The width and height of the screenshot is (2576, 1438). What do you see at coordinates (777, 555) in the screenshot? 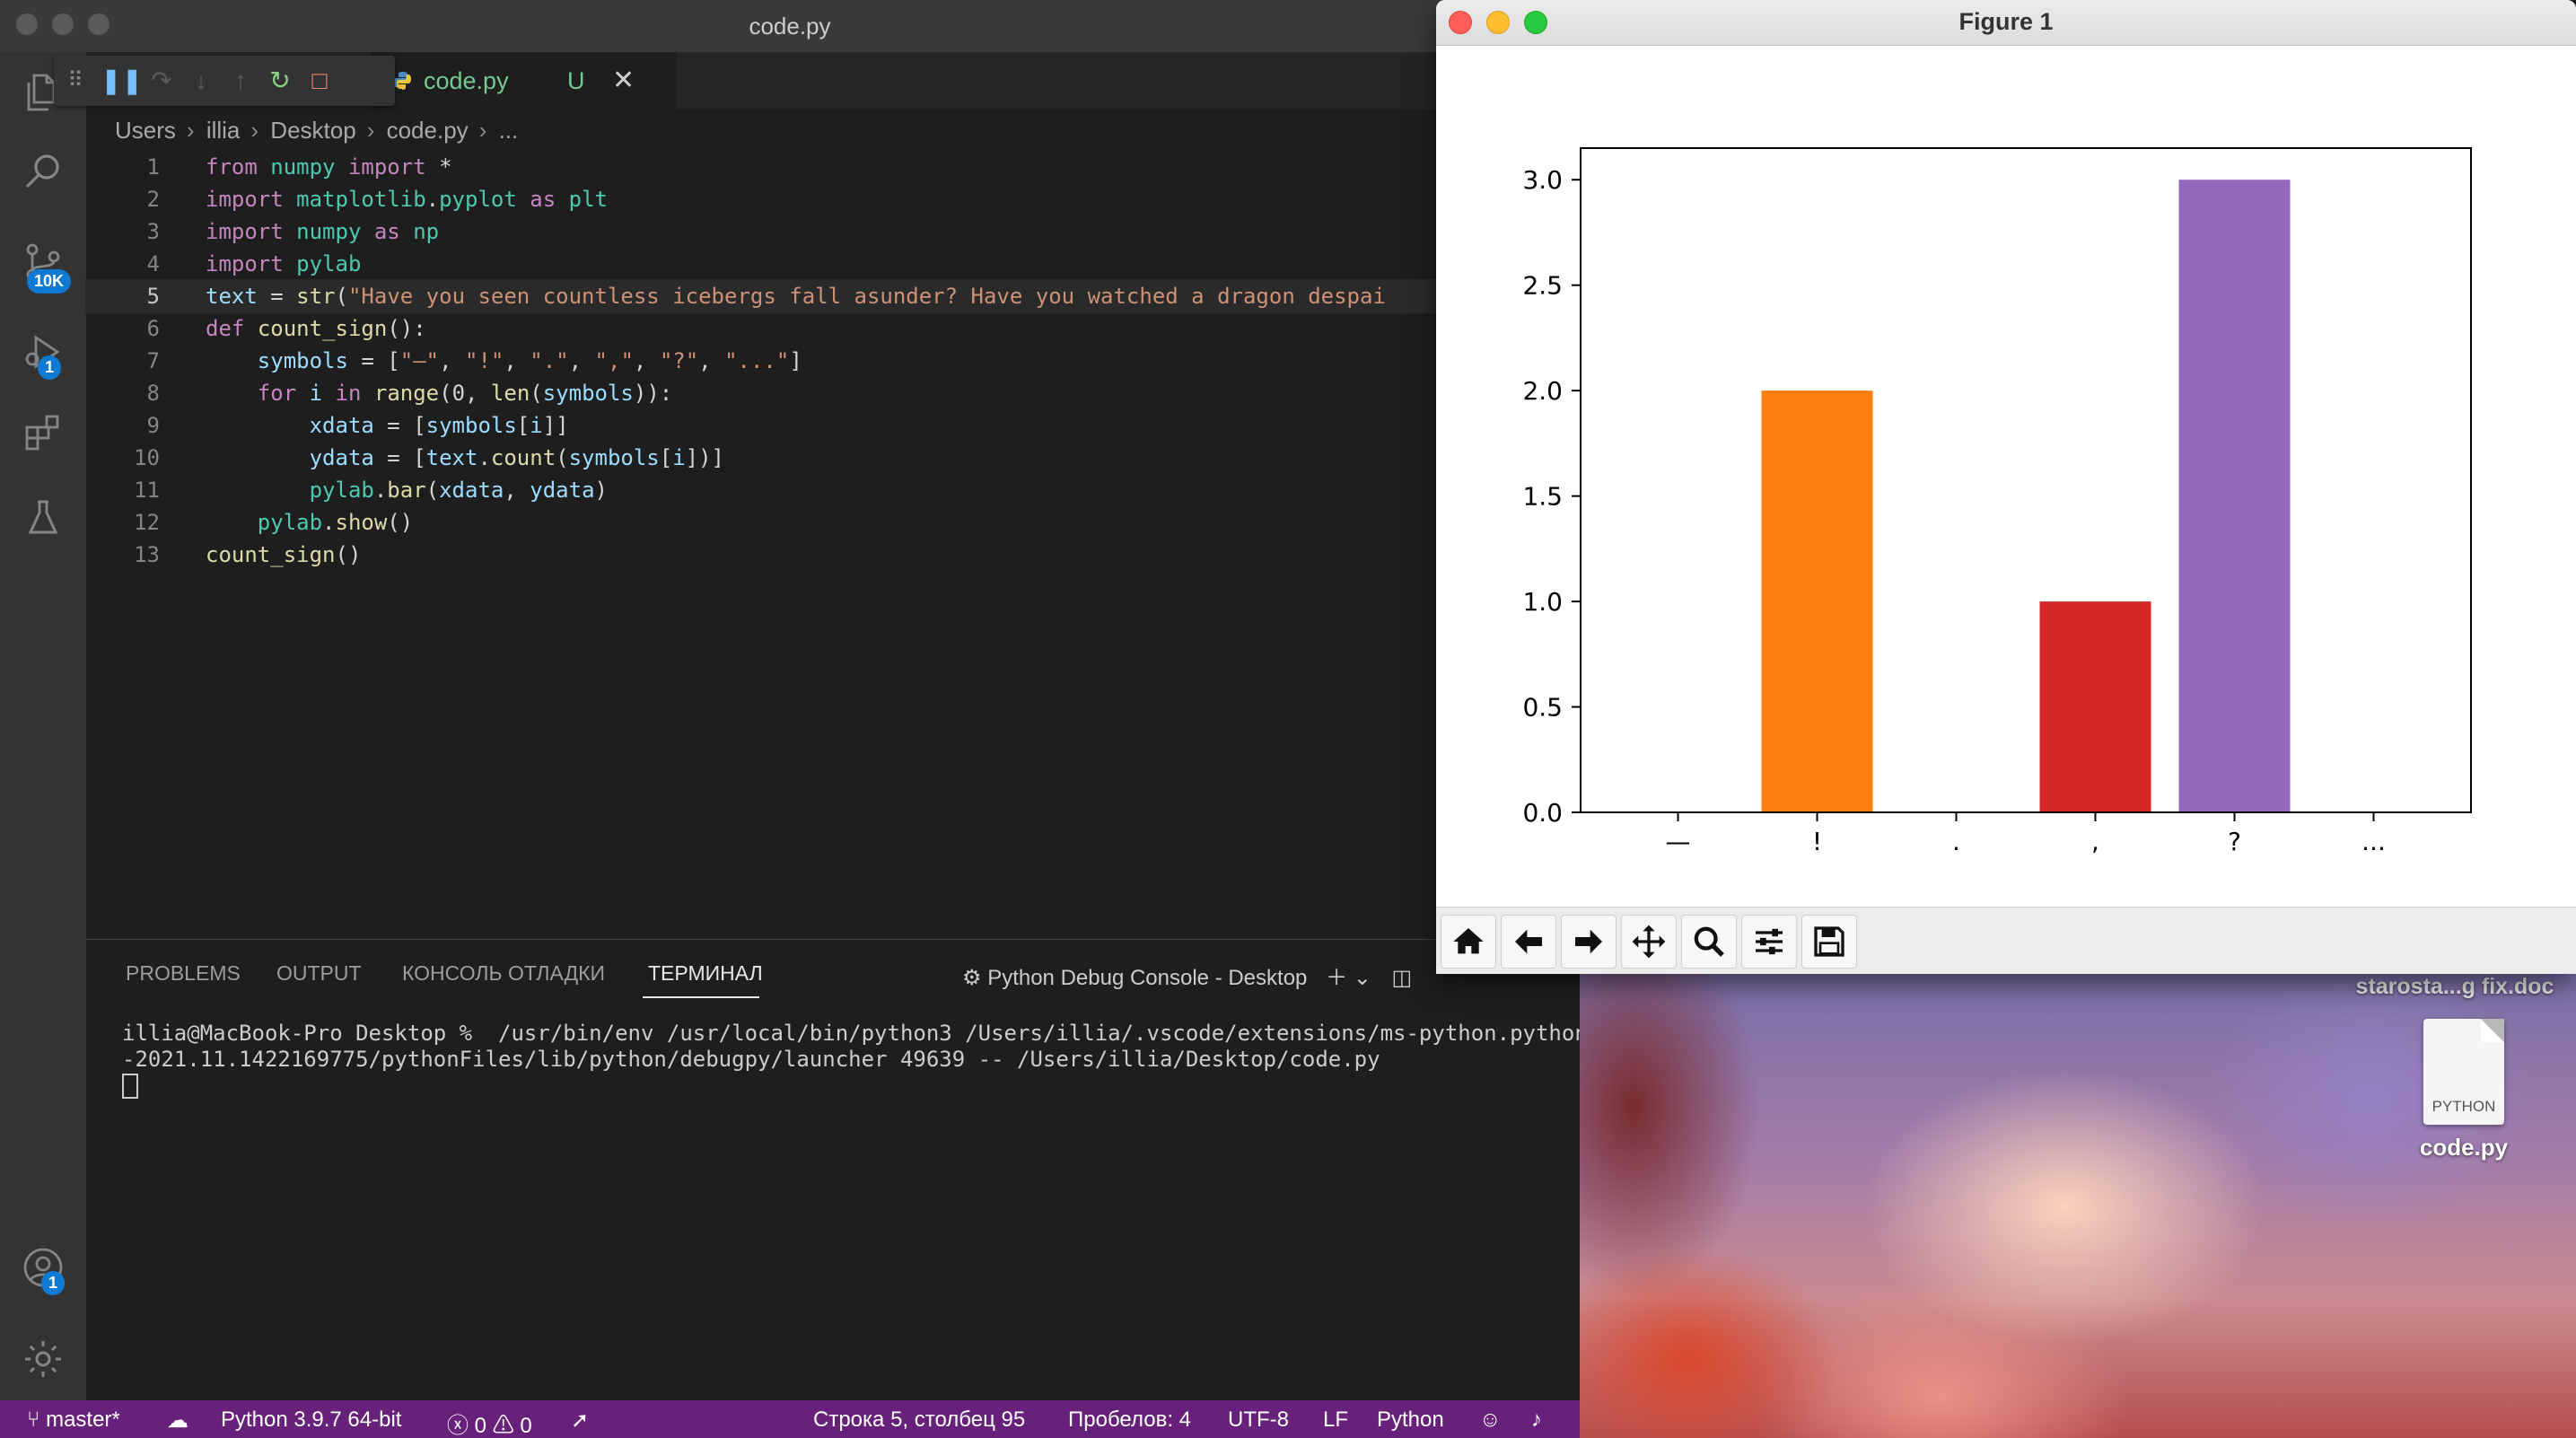
I see `code-line: 13 count_sign()` at bounding box center [777, 555].